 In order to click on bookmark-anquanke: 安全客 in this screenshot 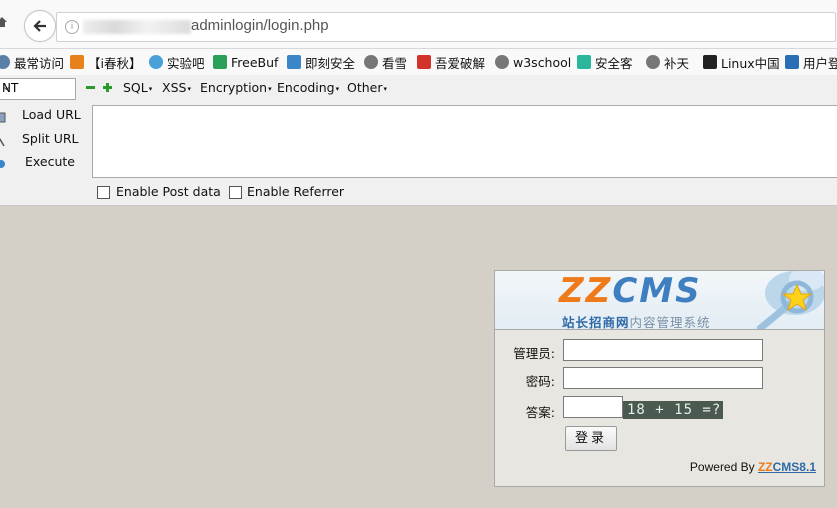, I will do `click(605, 62)`.